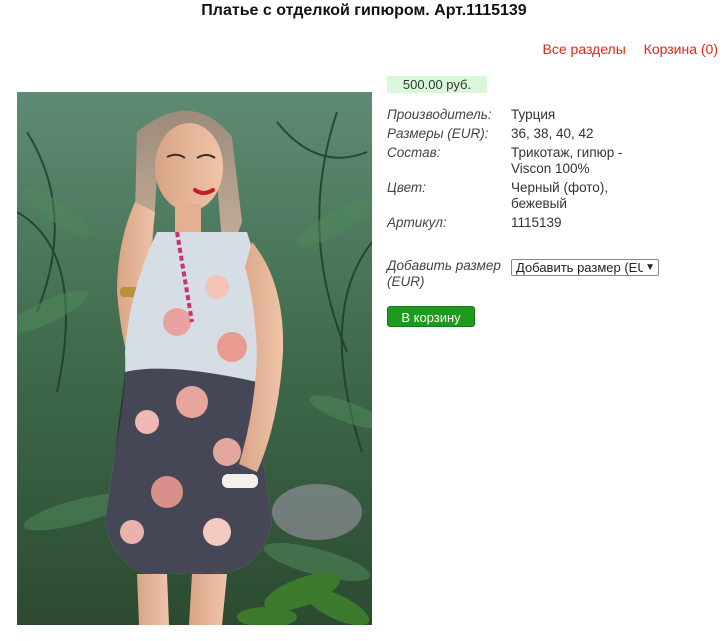  I want to click on cart-link: Корзина (0), so click(681, 49).